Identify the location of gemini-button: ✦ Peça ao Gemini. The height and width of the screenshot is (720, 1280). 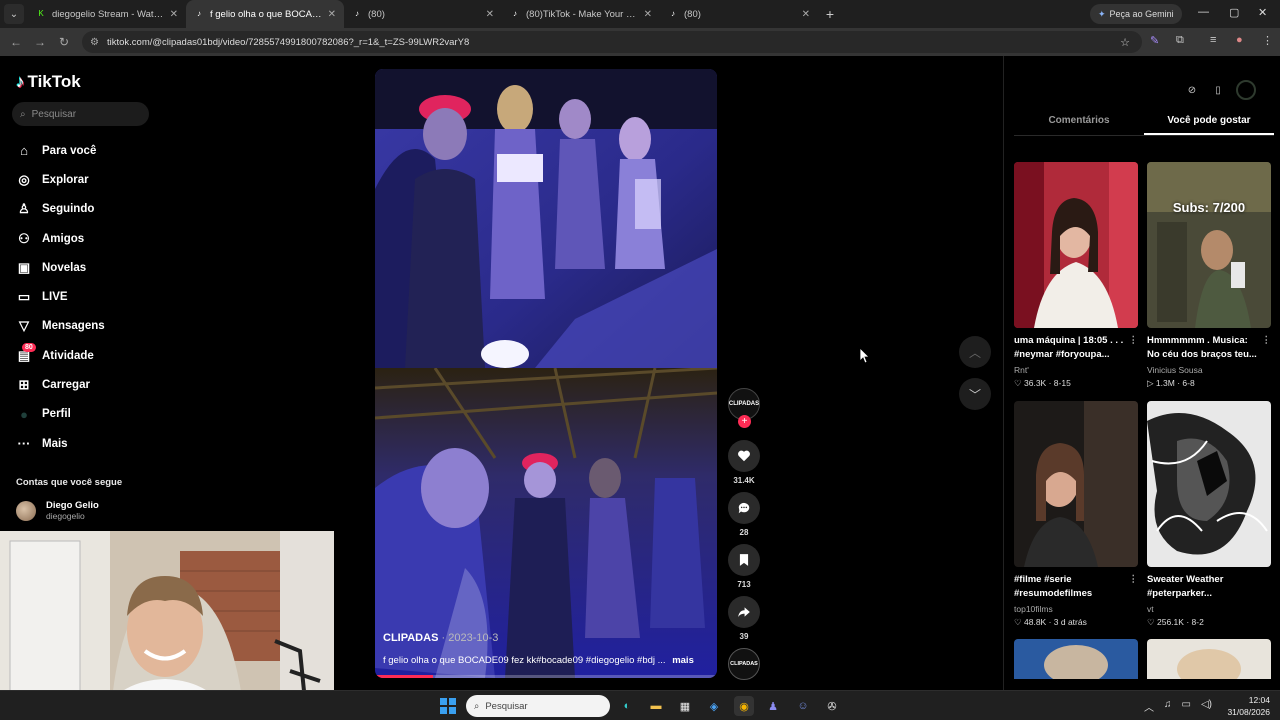
(1136, 14).